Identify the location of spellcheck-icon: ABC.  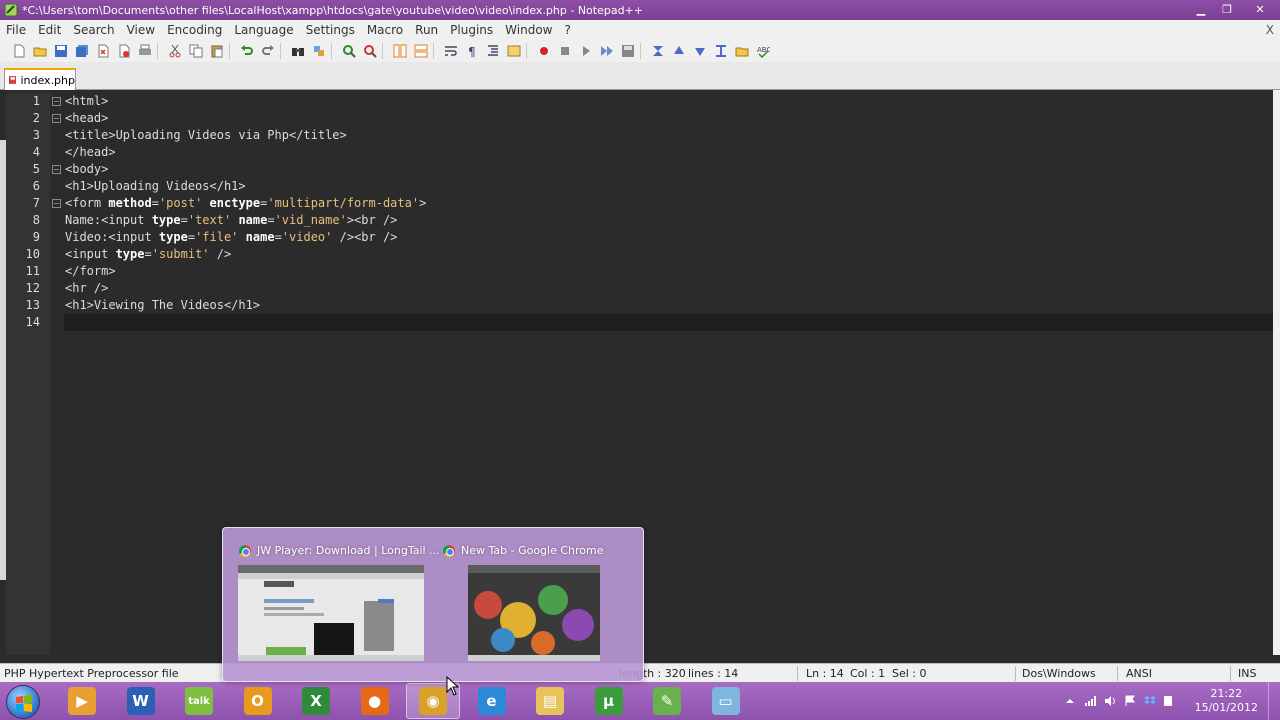
(763, 51).